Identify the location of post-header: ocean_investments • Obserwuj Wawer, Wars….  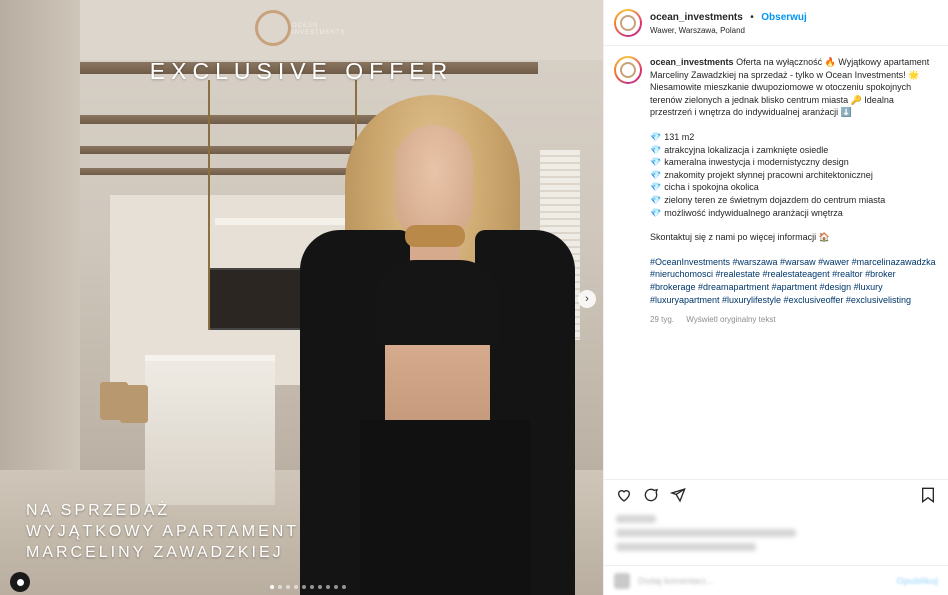
(776, 23).